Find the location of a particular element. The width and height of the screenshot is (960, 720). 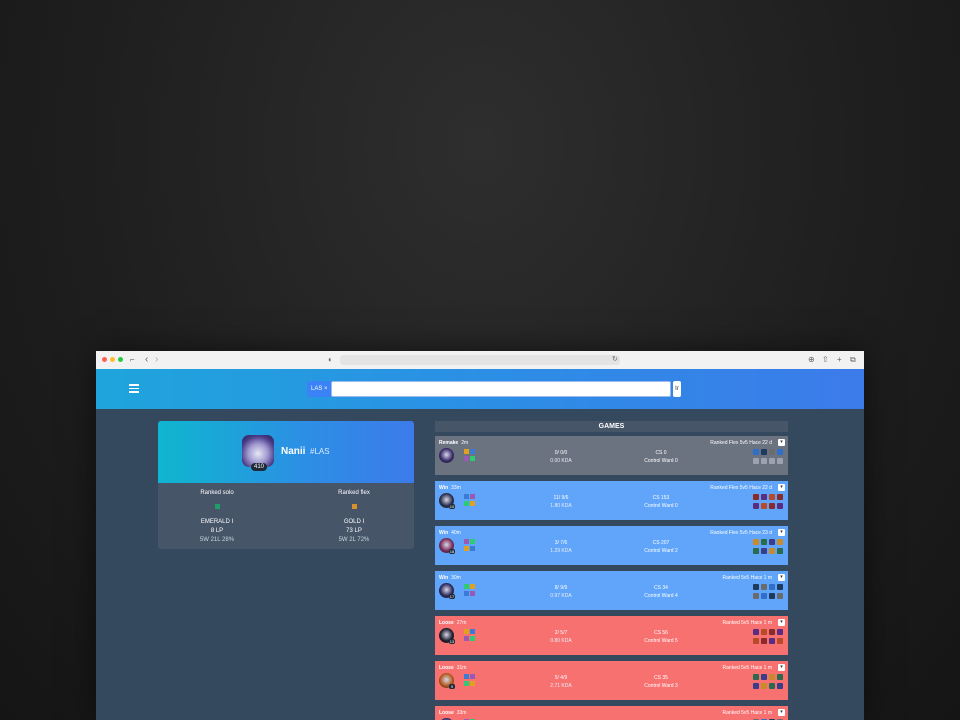

region-select: LAS × is located at coordinates (319, 389).